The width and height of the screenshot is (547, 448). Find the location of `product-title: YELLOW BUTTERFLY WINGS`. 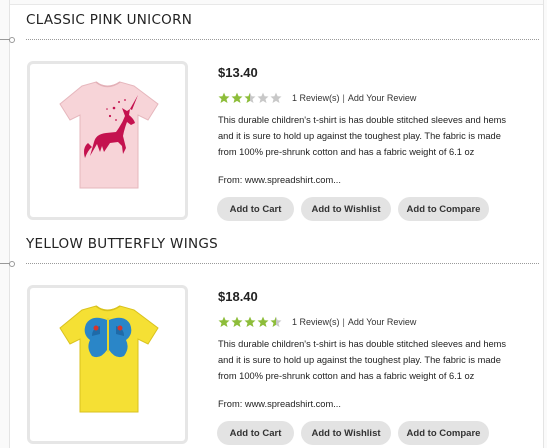

product-title: YELLOW BUTTERFLY WINGS is located at coordinates (122, 244).